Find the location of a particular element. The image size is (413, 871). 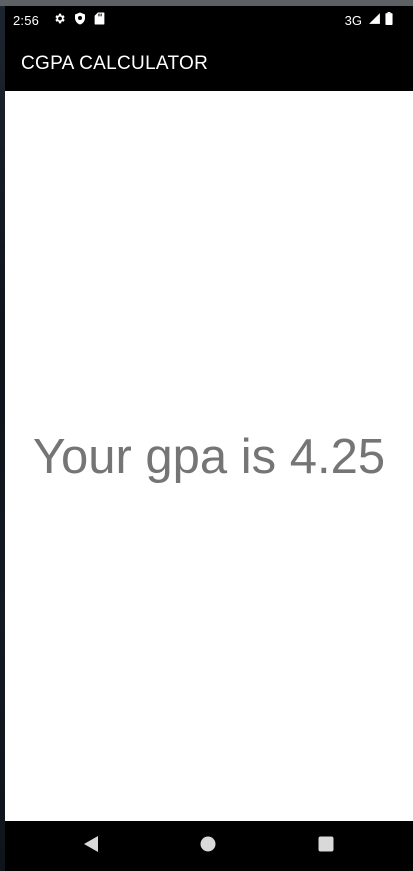

back-icon is located at coordinates (91, 846).